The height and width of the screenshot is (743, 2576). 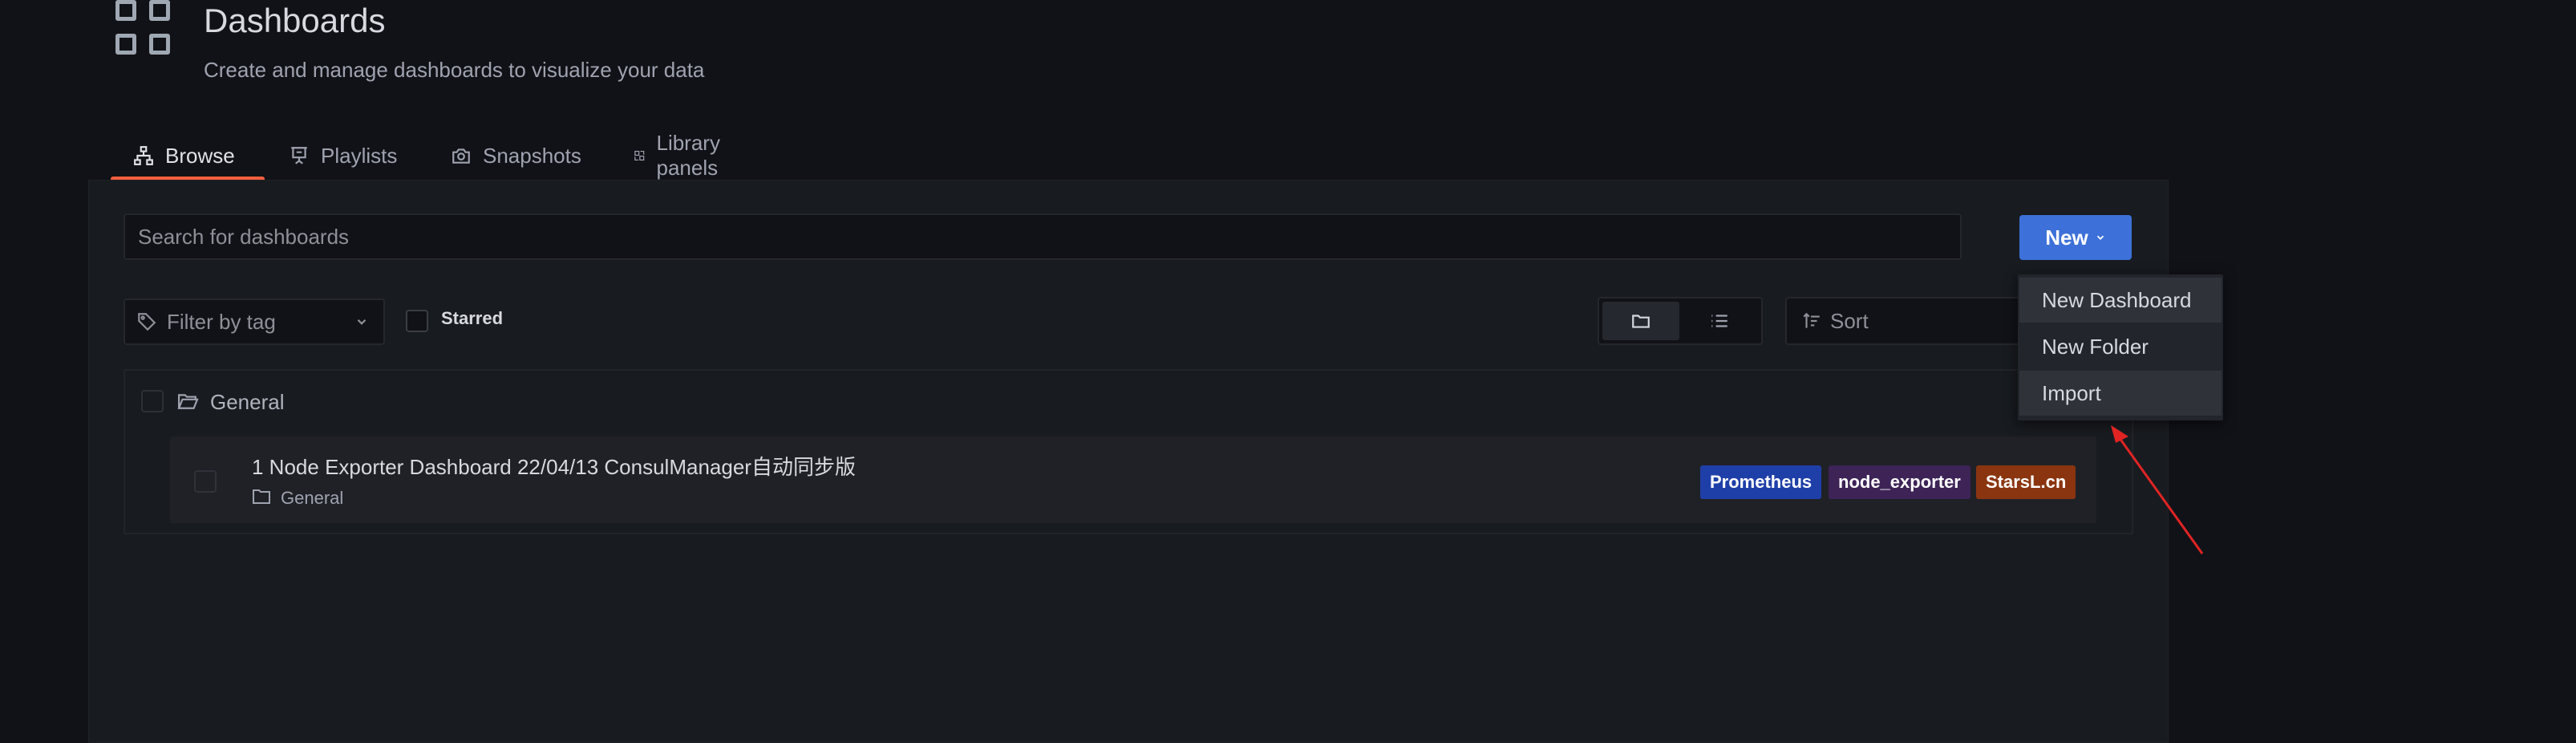 I want to click on library-panel-icon, so click(x=639, y=155).